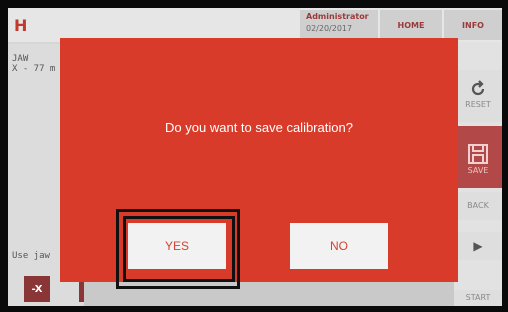  What do you see at coordinates (478, 170) in the screenshot?
I see `save-label: SAVE` at bounding box center [478, 170].